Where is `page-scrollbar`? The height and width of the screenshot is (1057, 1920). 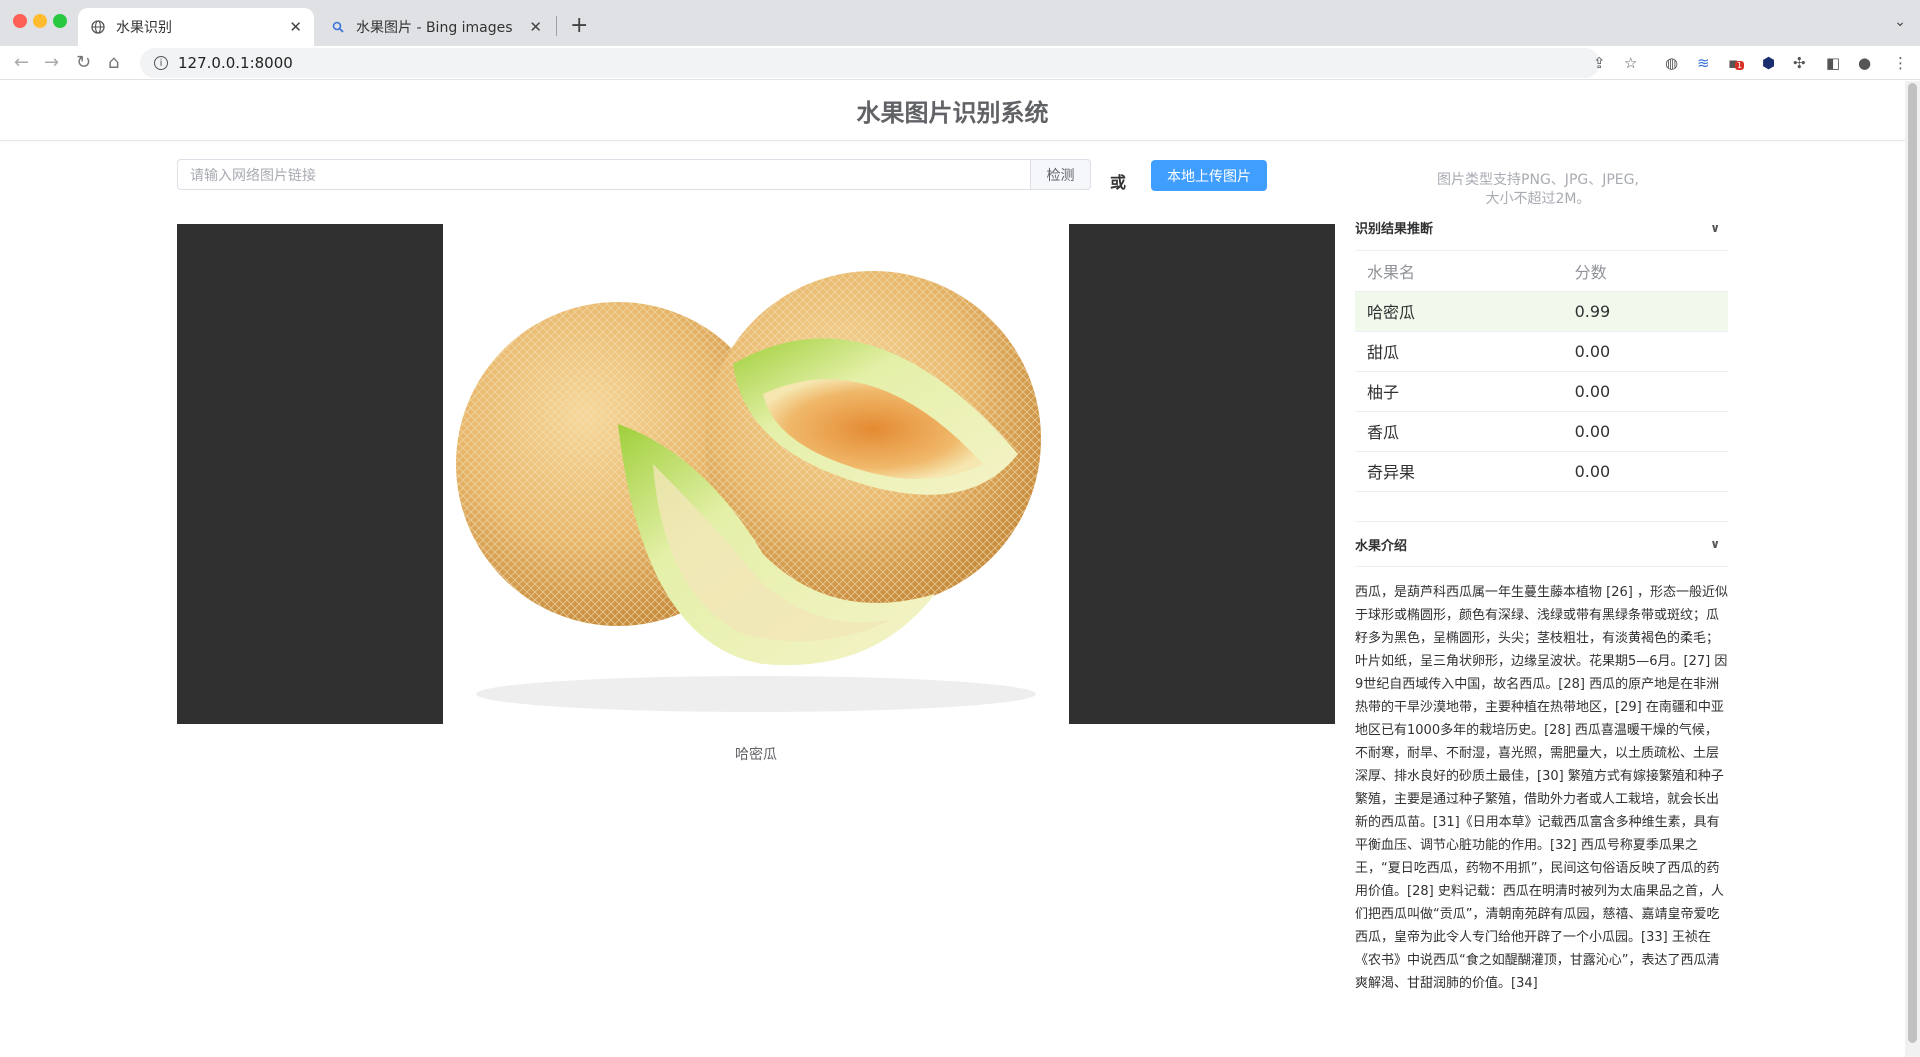 page-scrollbar is located at coordinates (1912, 569).